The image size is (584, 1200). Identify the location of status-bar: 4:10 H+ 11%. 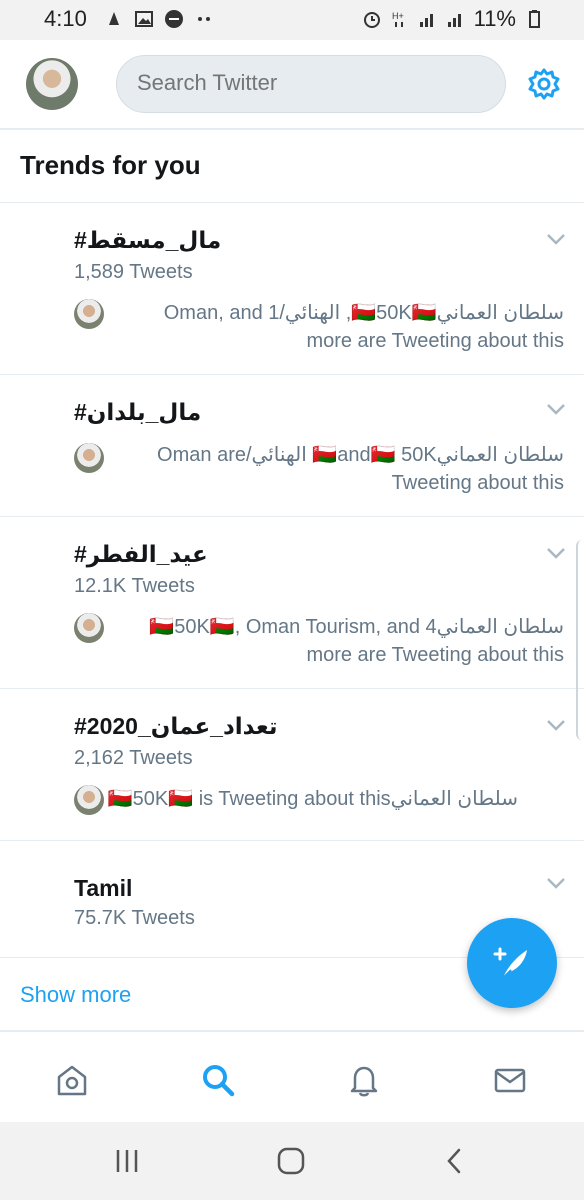
(292, 20).